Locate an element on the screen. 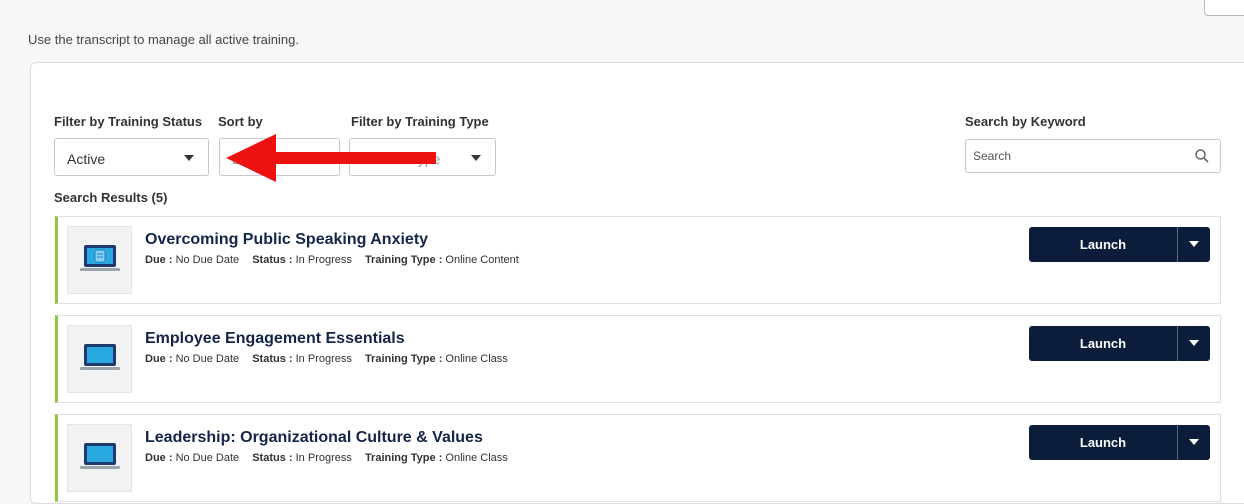 Image resolution: width=1244 pixels, height=504 pixels. course-title: Employee Engagement Essentials is located at coordinates (275, 339).